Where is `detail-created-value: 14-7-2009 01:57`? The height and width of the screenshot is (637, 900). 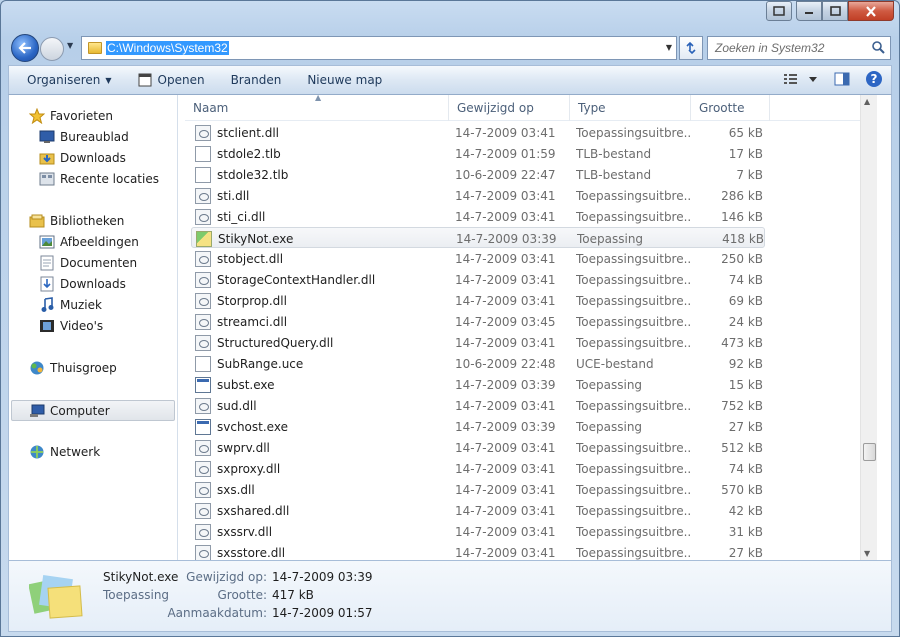 detail-created-value: 14-7-2009 01:57 is located at coordinates (322, 613).